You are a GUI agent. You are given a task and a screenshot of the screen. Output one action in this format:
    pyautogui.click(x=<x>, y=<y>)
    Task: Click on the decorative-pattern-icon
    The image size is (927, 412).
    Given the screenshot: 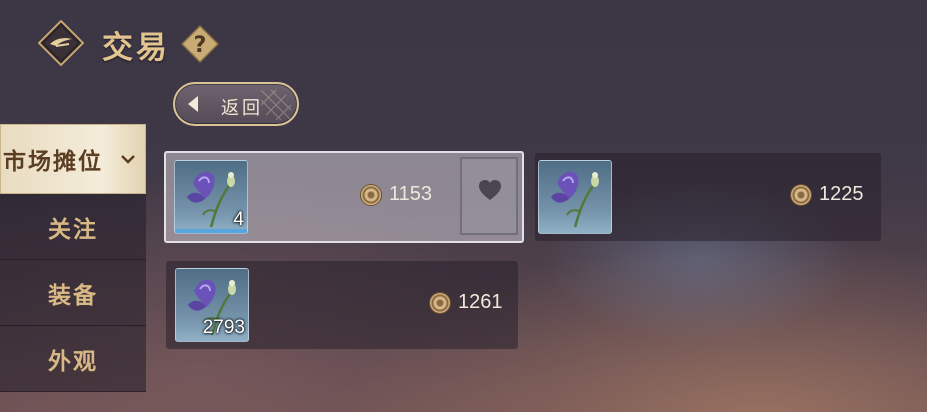 What is the action you would take?
    pyautogui.click(x=276, y=105)
    